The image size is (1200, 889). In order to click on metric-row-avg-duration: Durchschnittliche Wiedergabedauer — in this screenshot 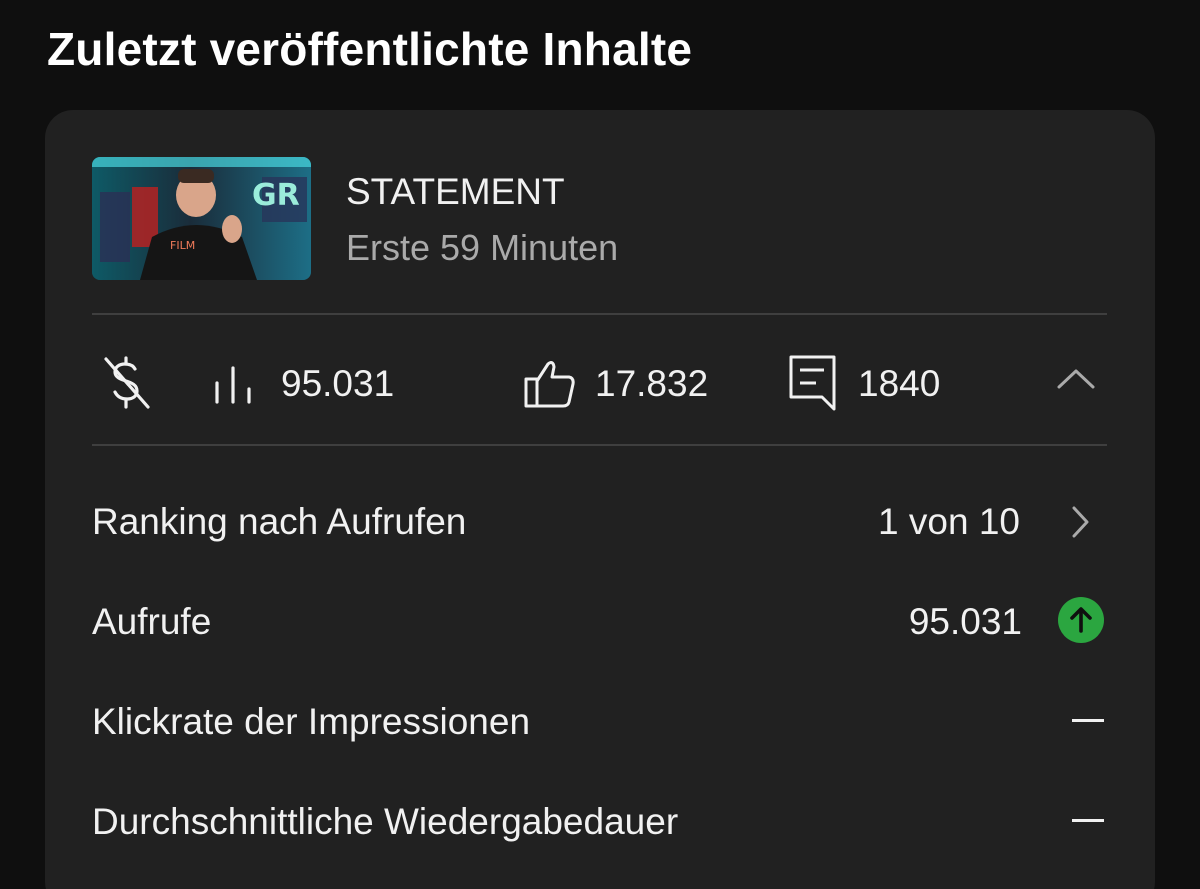, I will do `click(599, 820)`.